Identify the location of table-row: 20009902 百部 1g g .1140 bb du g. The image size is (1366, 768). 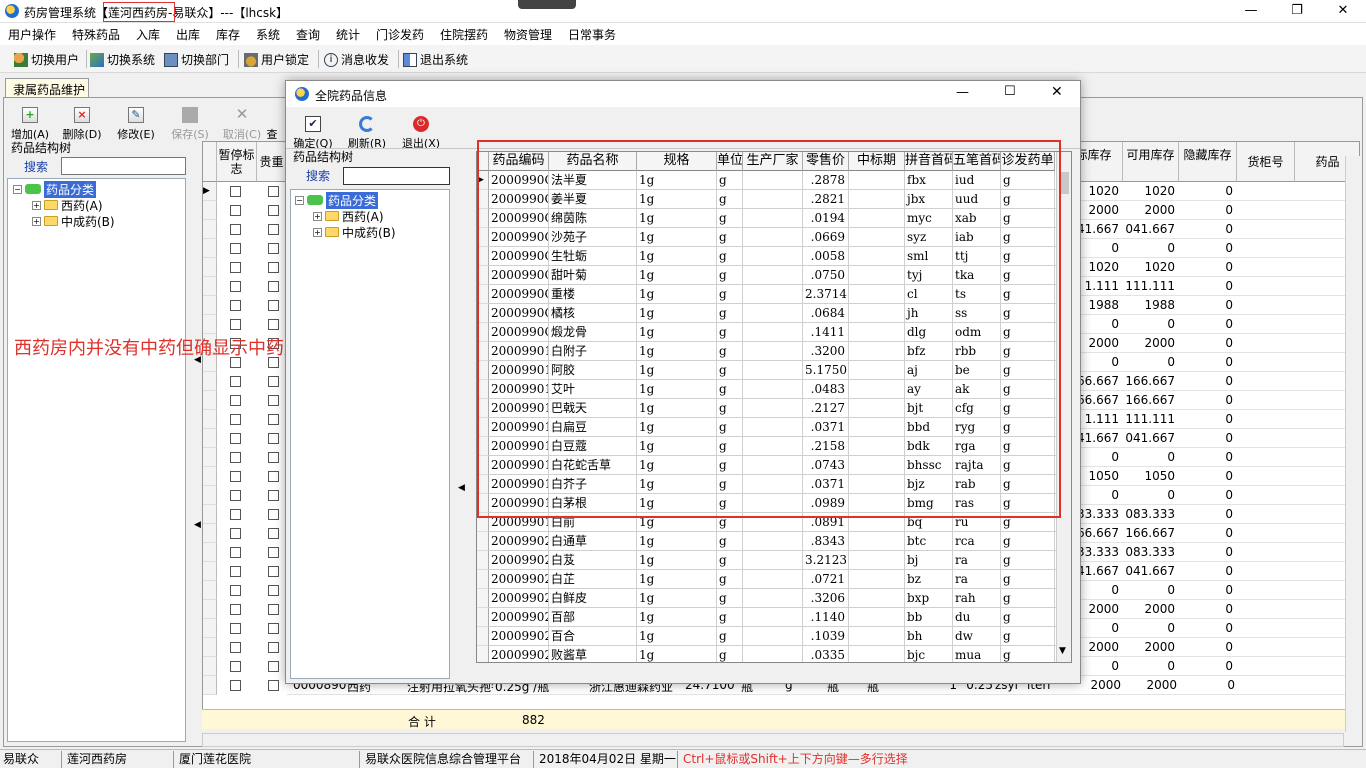
(777, 617).